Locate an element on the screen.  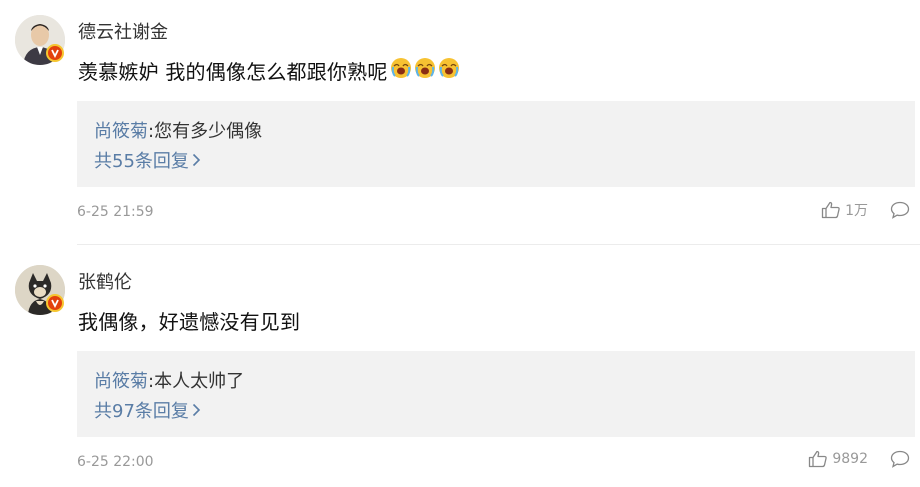
comment-time: 6-25 21:59 is located at coordinates (115, 212).